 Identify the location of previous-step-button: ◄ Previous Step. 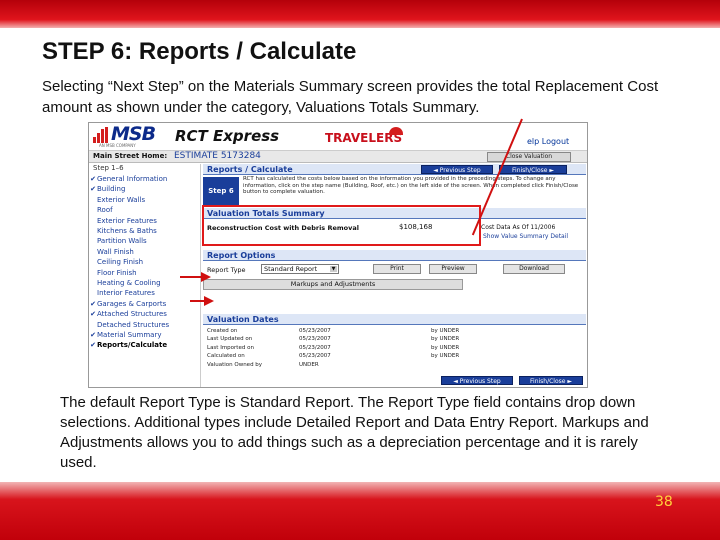
(457, 169).